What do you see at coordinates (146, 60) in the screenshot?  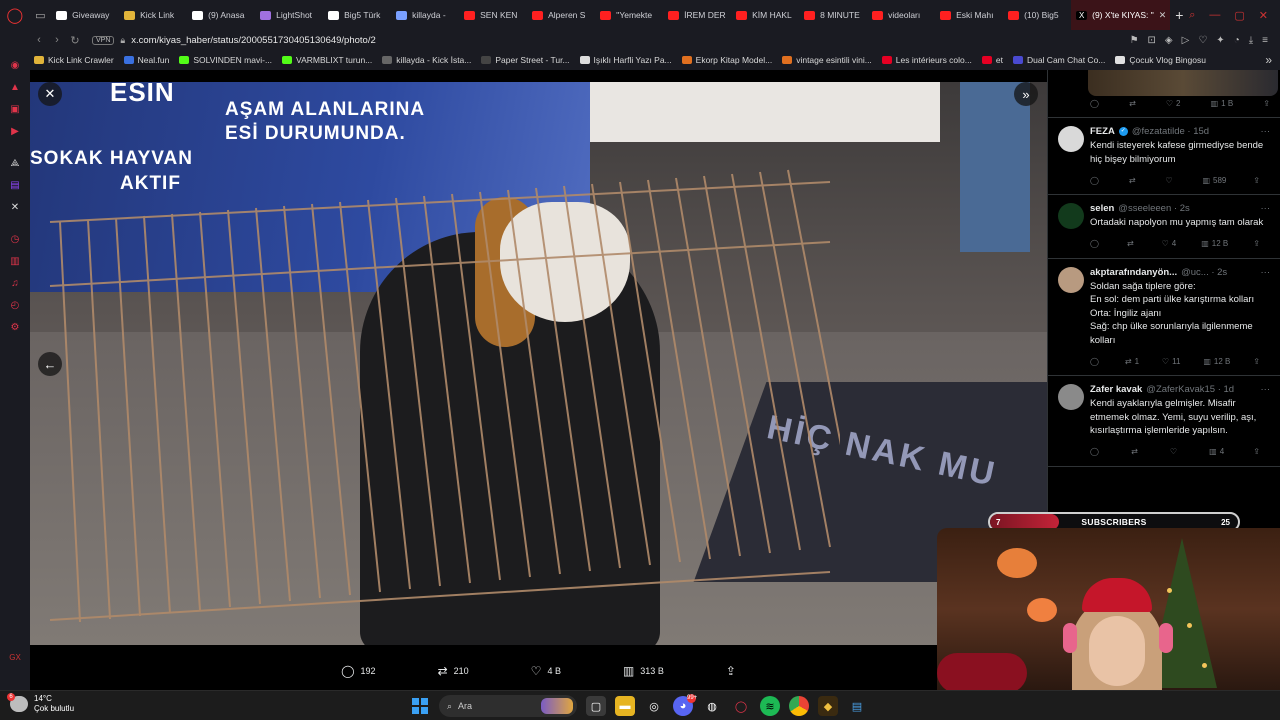 I see `bookmark-item: Neal.fun` at bounding box center [146, 60].